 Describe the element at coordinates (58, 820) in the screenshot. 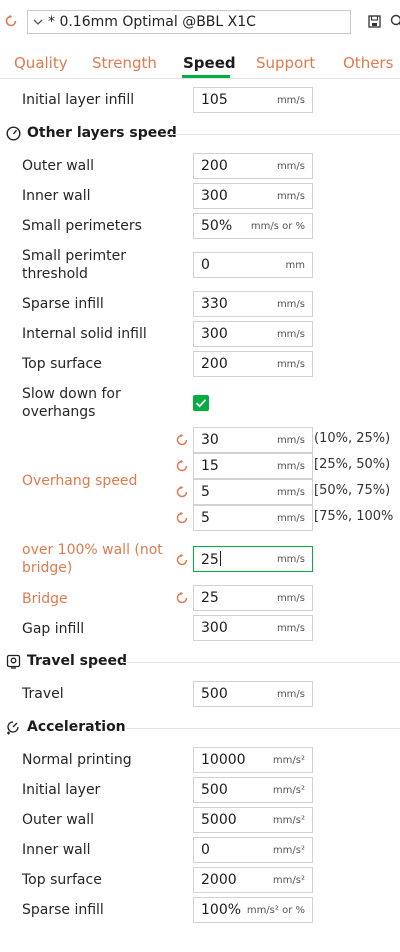

I see `outer-wall-accel-label: Outer wall` at that location.